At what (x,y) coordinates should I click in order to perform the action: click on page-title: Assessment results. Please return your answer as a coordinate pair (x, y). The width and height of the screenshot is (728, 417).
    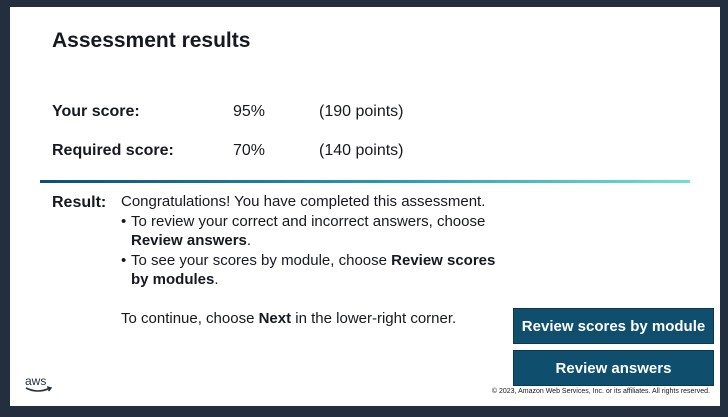
    Looking at the image, I should click on (151, 40).